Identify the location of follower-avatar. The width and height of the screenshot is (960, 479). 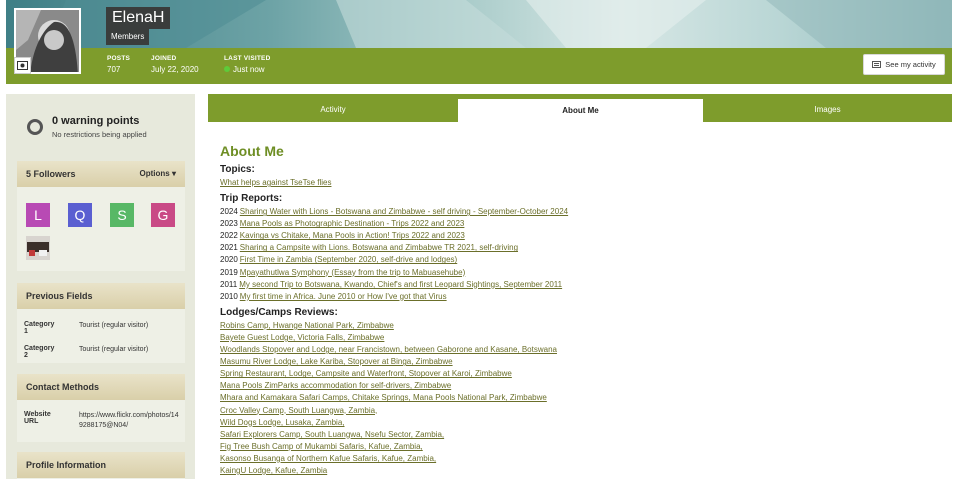
(38, 248).